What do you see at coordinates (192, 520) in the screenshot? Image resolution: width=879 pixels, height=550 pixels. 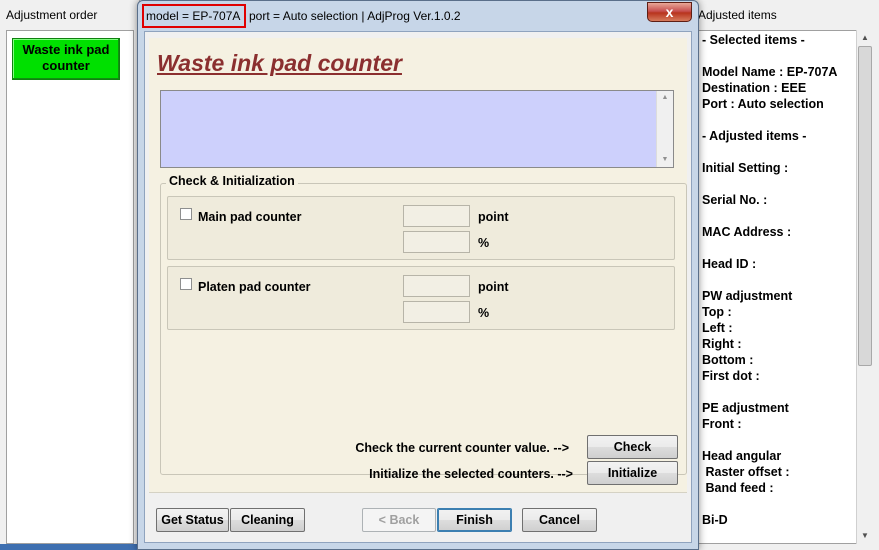 I see `get-status-button: Get Status` at bounding box center [192, 520].